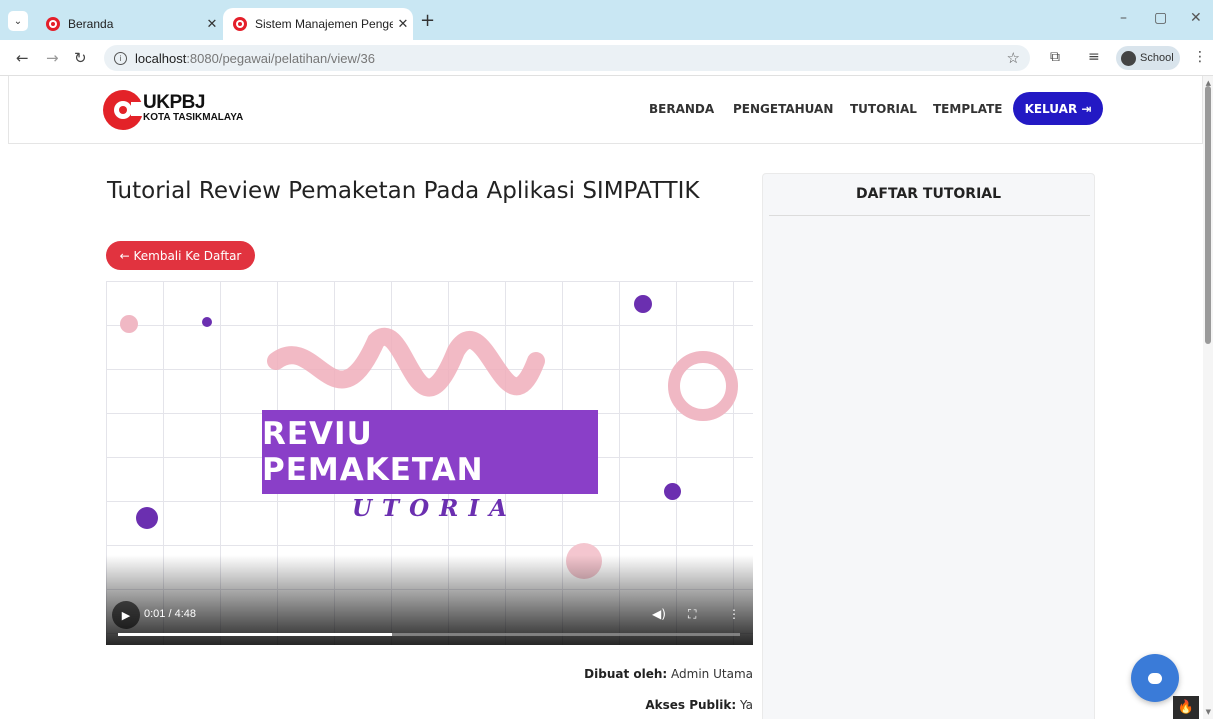 The image size is (1213, 719). I want to click on chat-icon, so click(1155, 678).